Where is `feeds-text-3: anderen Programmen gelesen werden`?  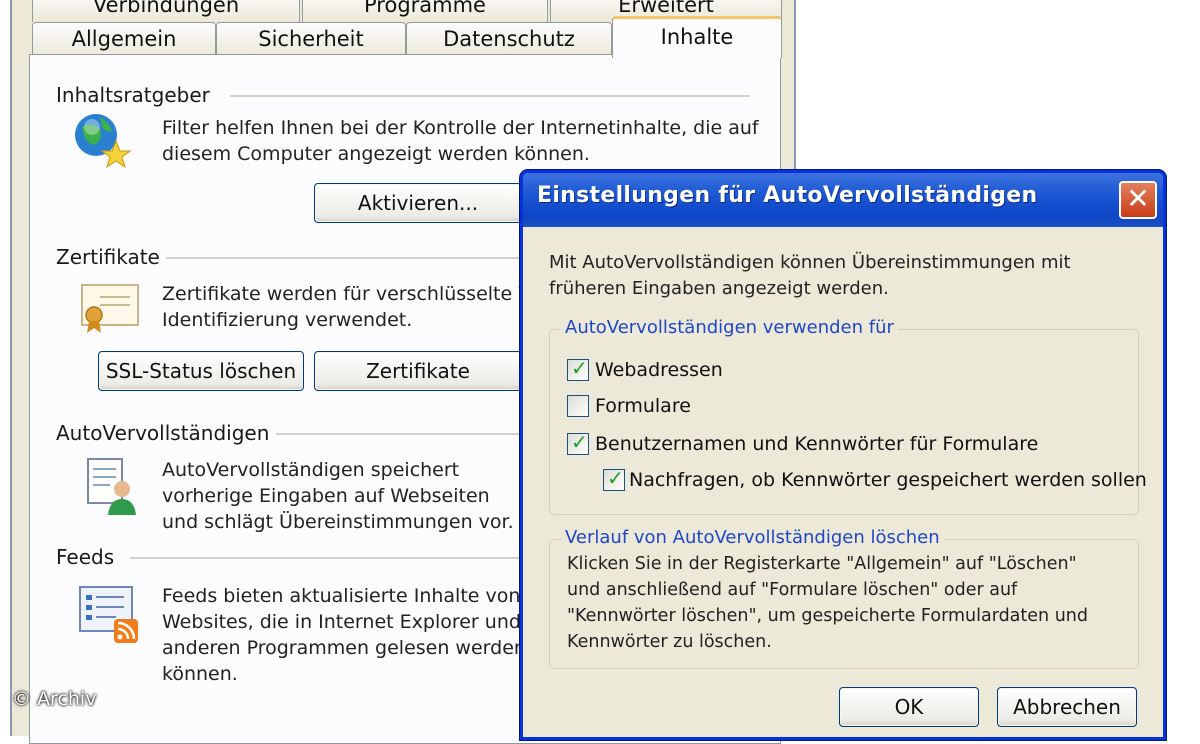 feeds-text-3: anderen Programmen gelesen werden is located at coordinates (344, 648).